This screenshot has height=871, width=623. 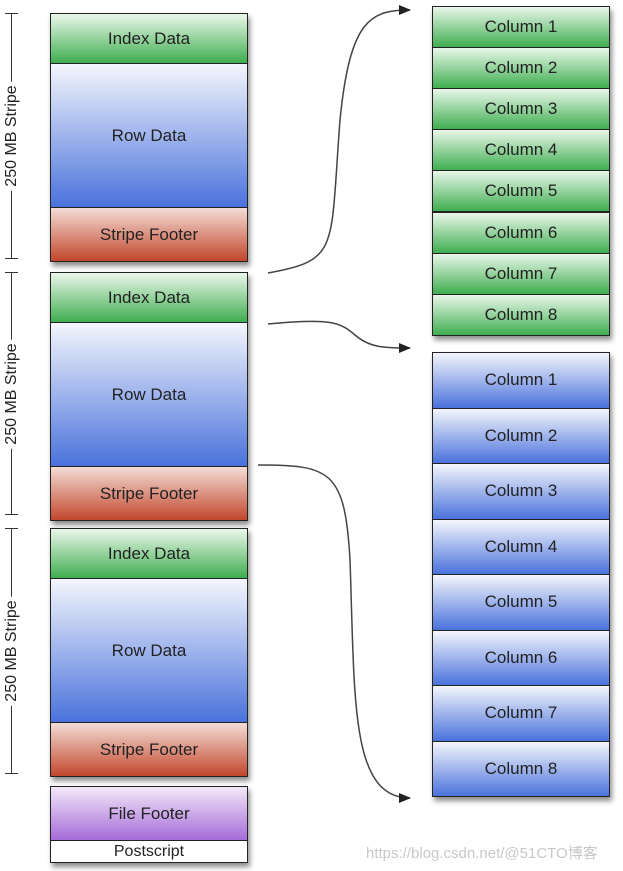 I want to click on arrow-index-to-columns, so click(x=339, y=139).